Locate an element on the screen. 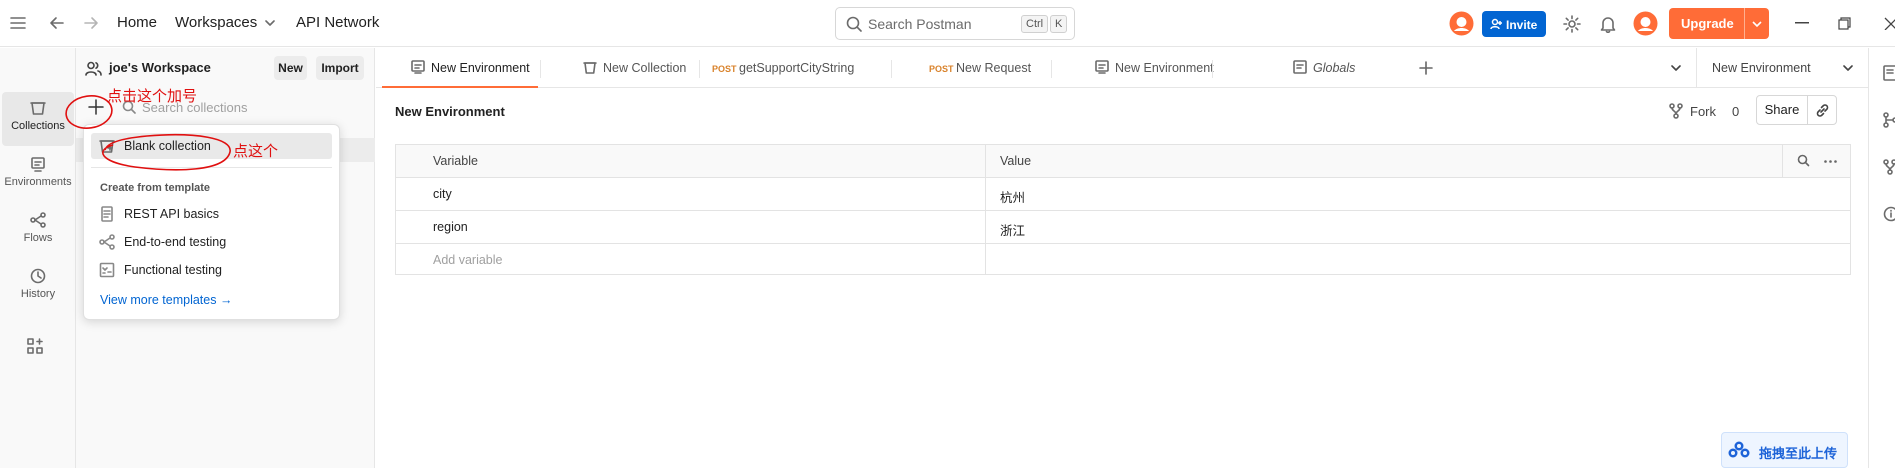  invite-label: Invite is located at coordinates (1522, 25).